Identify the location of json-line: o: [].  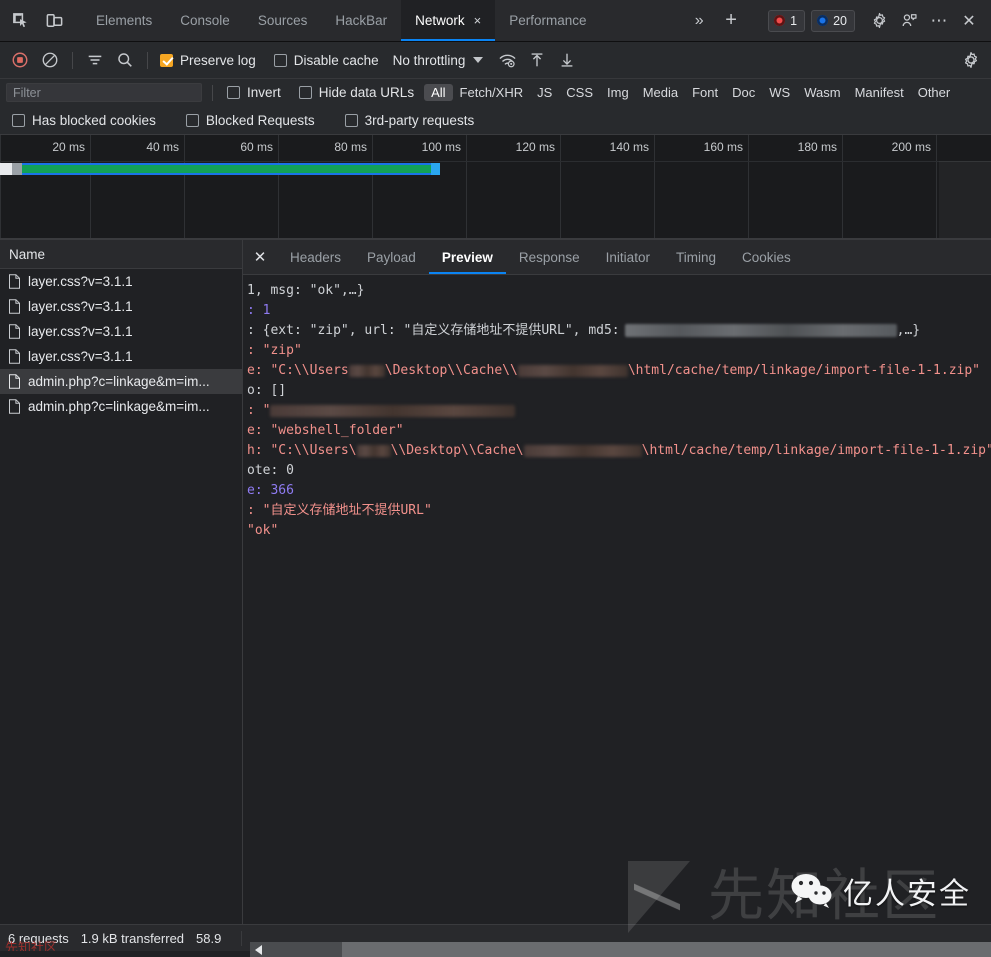
(617, 391).